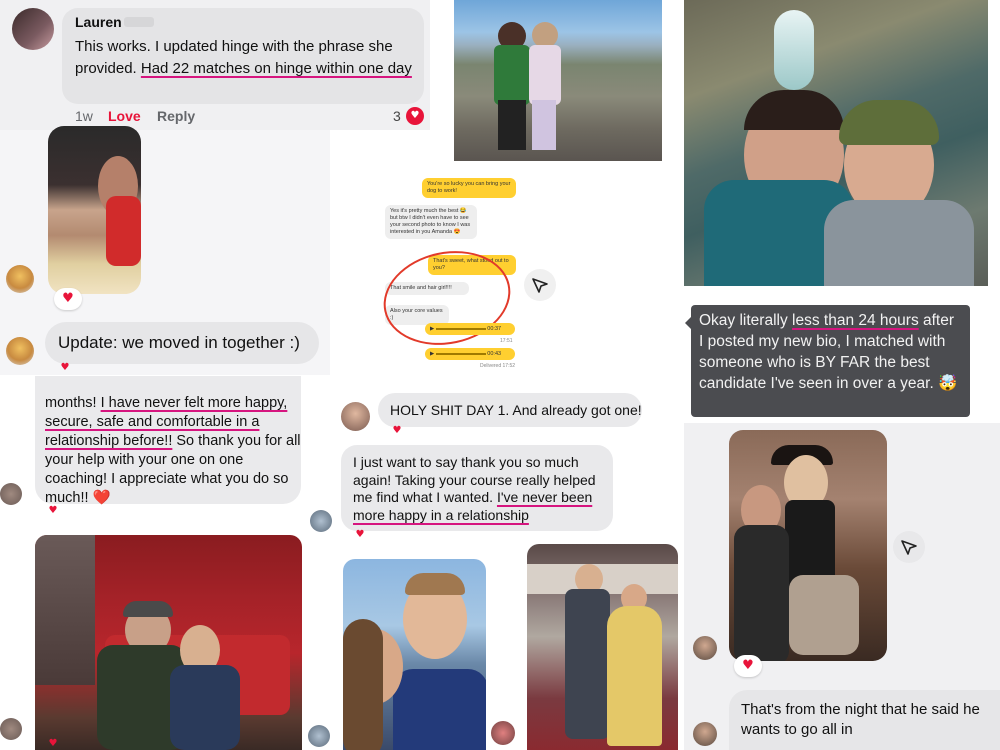  What do you see at coordinates (124, 116) in the screenshot?
I see `love-button: Love` at bounding box center [124, 116].